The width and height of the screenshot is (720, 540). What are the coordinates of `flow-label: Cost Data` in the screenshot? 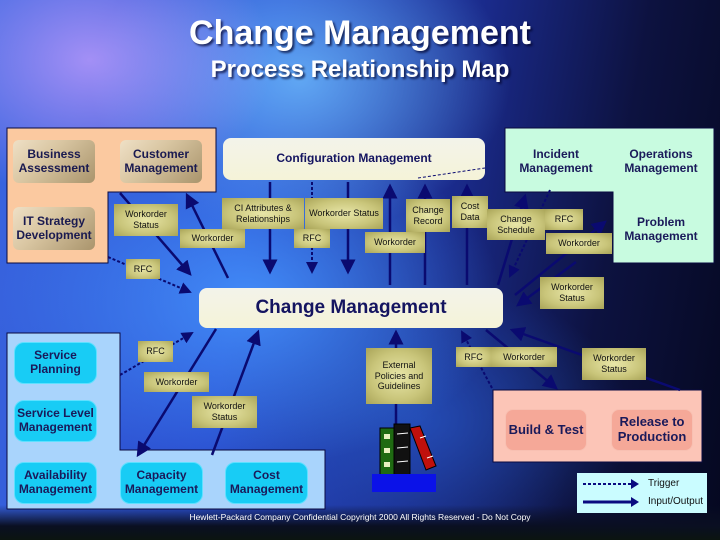 It's located at (470, 212).